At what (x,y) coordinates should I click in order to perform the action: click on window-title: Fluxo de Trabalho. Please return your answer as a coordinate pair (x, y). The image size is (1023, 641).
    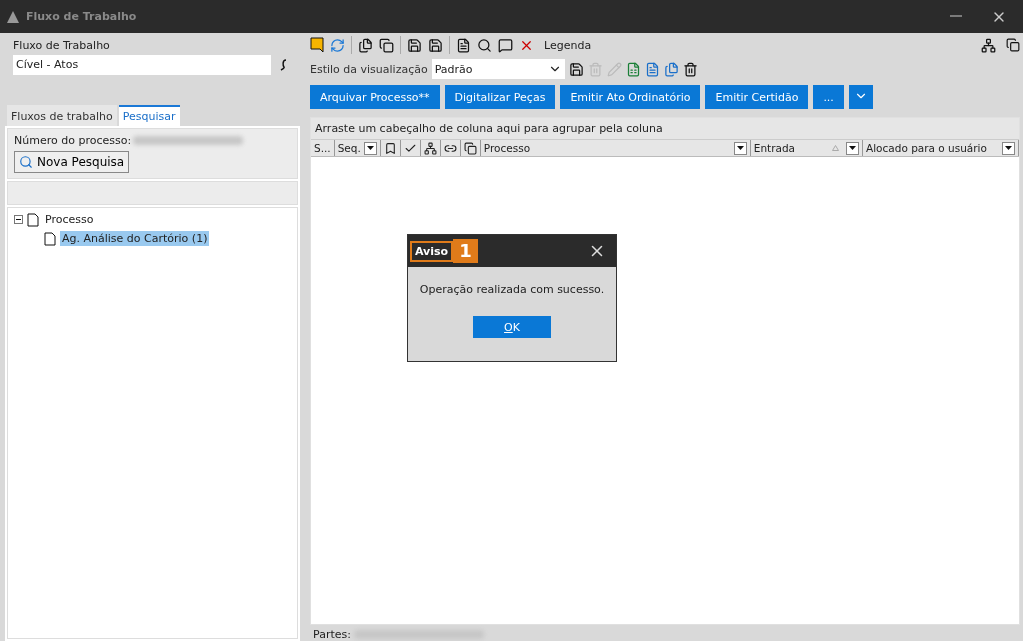
    Looking at the image, I should click on (81, 16).